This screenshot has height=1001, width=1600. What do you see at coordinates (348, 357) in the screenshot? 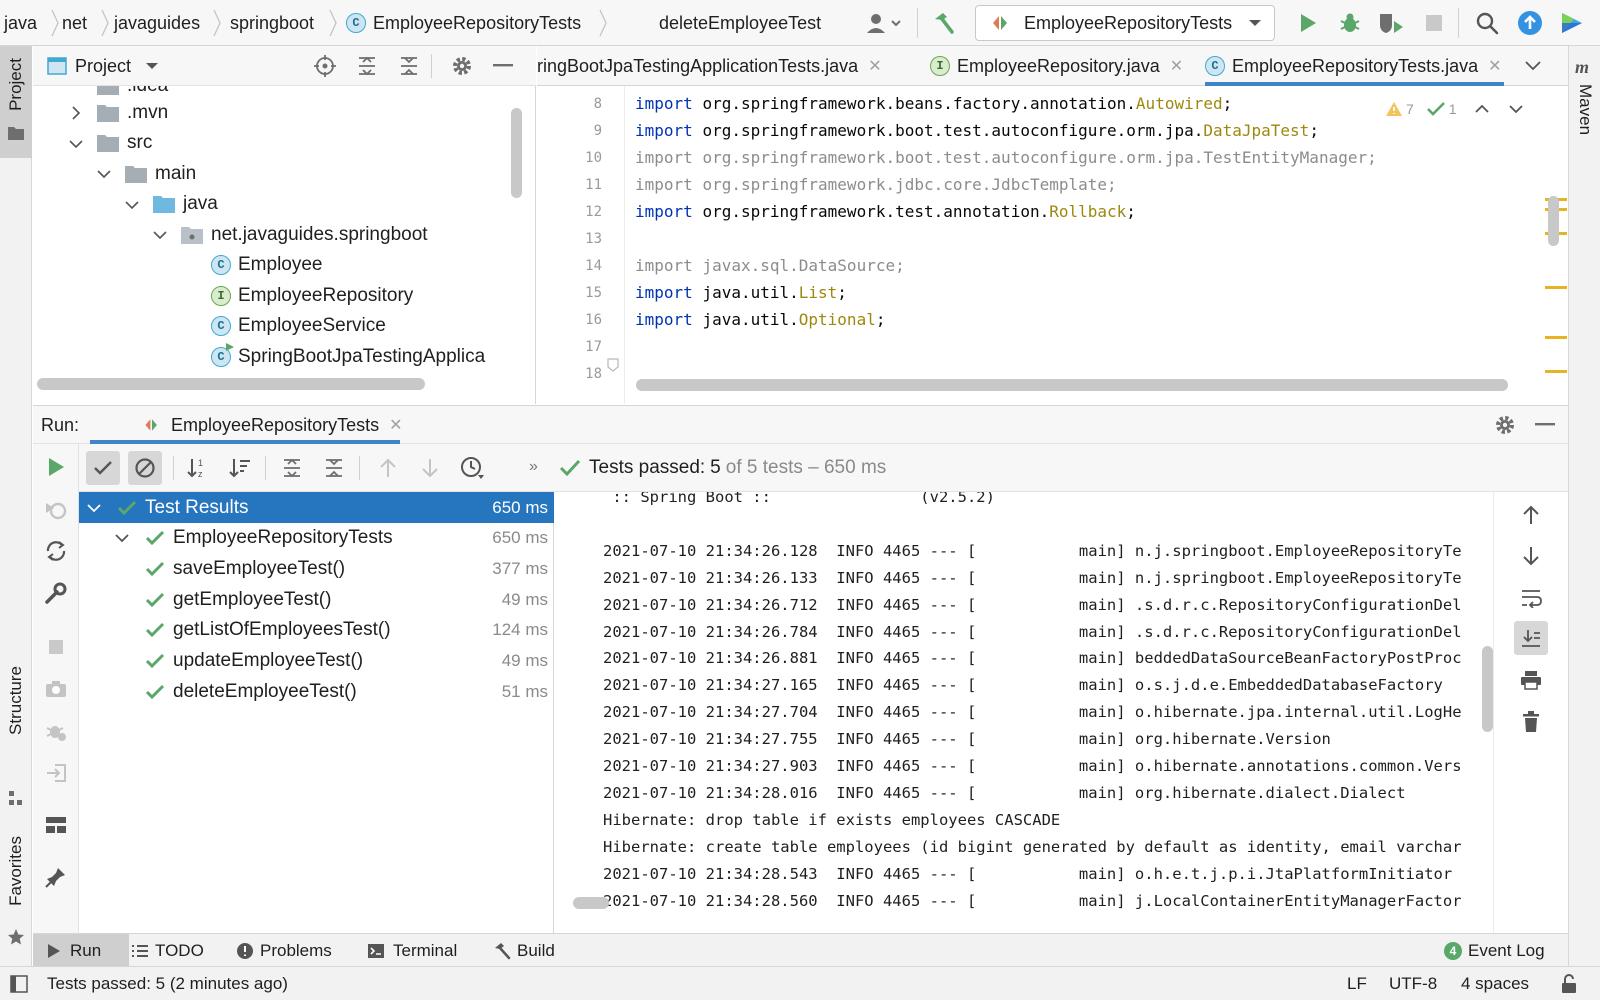
I see `tree-item-application: C SpringBootJpaTestingApplica` at bounding box center [348, 357].